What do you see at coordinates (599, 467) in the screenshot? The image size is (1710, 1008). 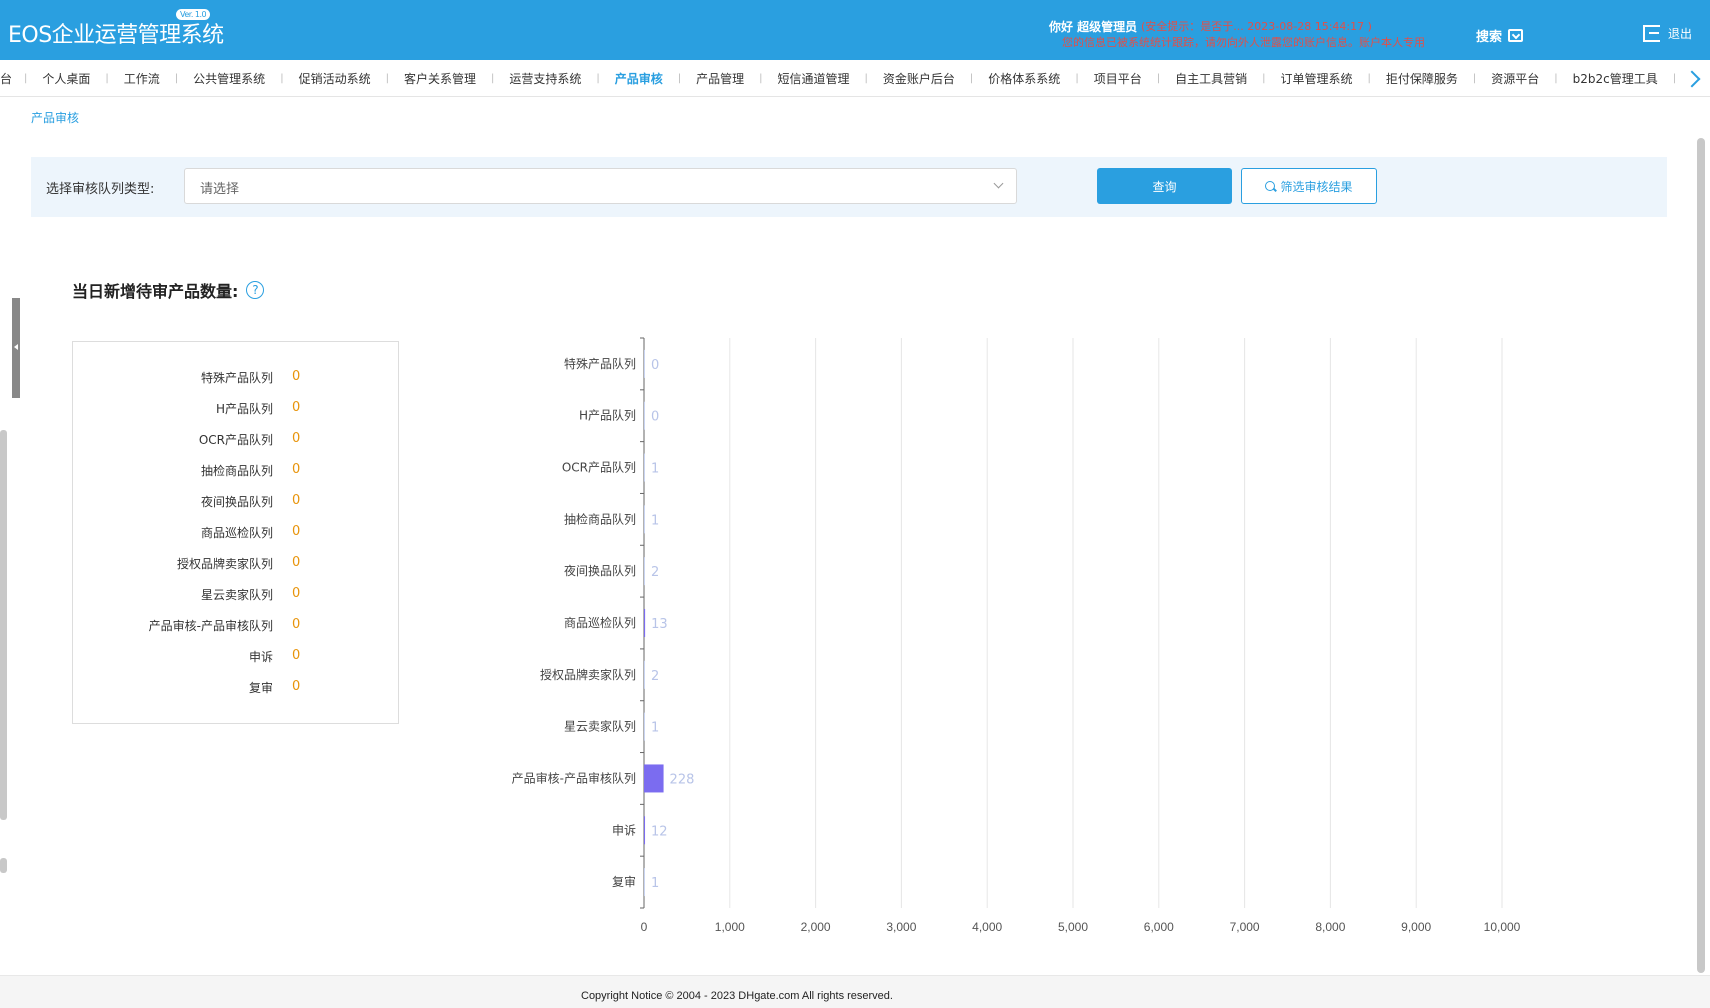 I see `y-category-label: OCR产品队列` at bounding box center [599, 467].